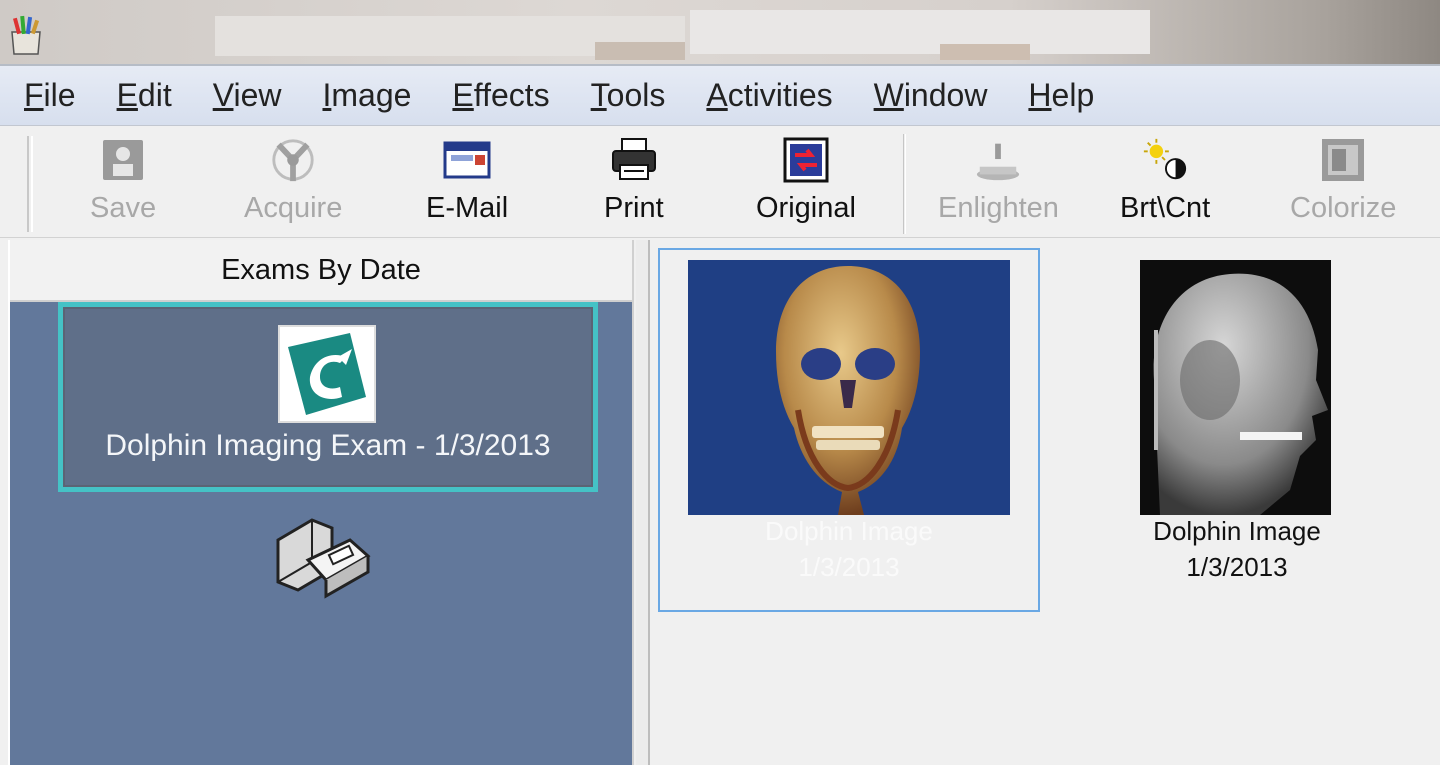 The width and height of the screenshot is (1440, 765). I want to click on email-button: E-Mail, so click(467, 180).